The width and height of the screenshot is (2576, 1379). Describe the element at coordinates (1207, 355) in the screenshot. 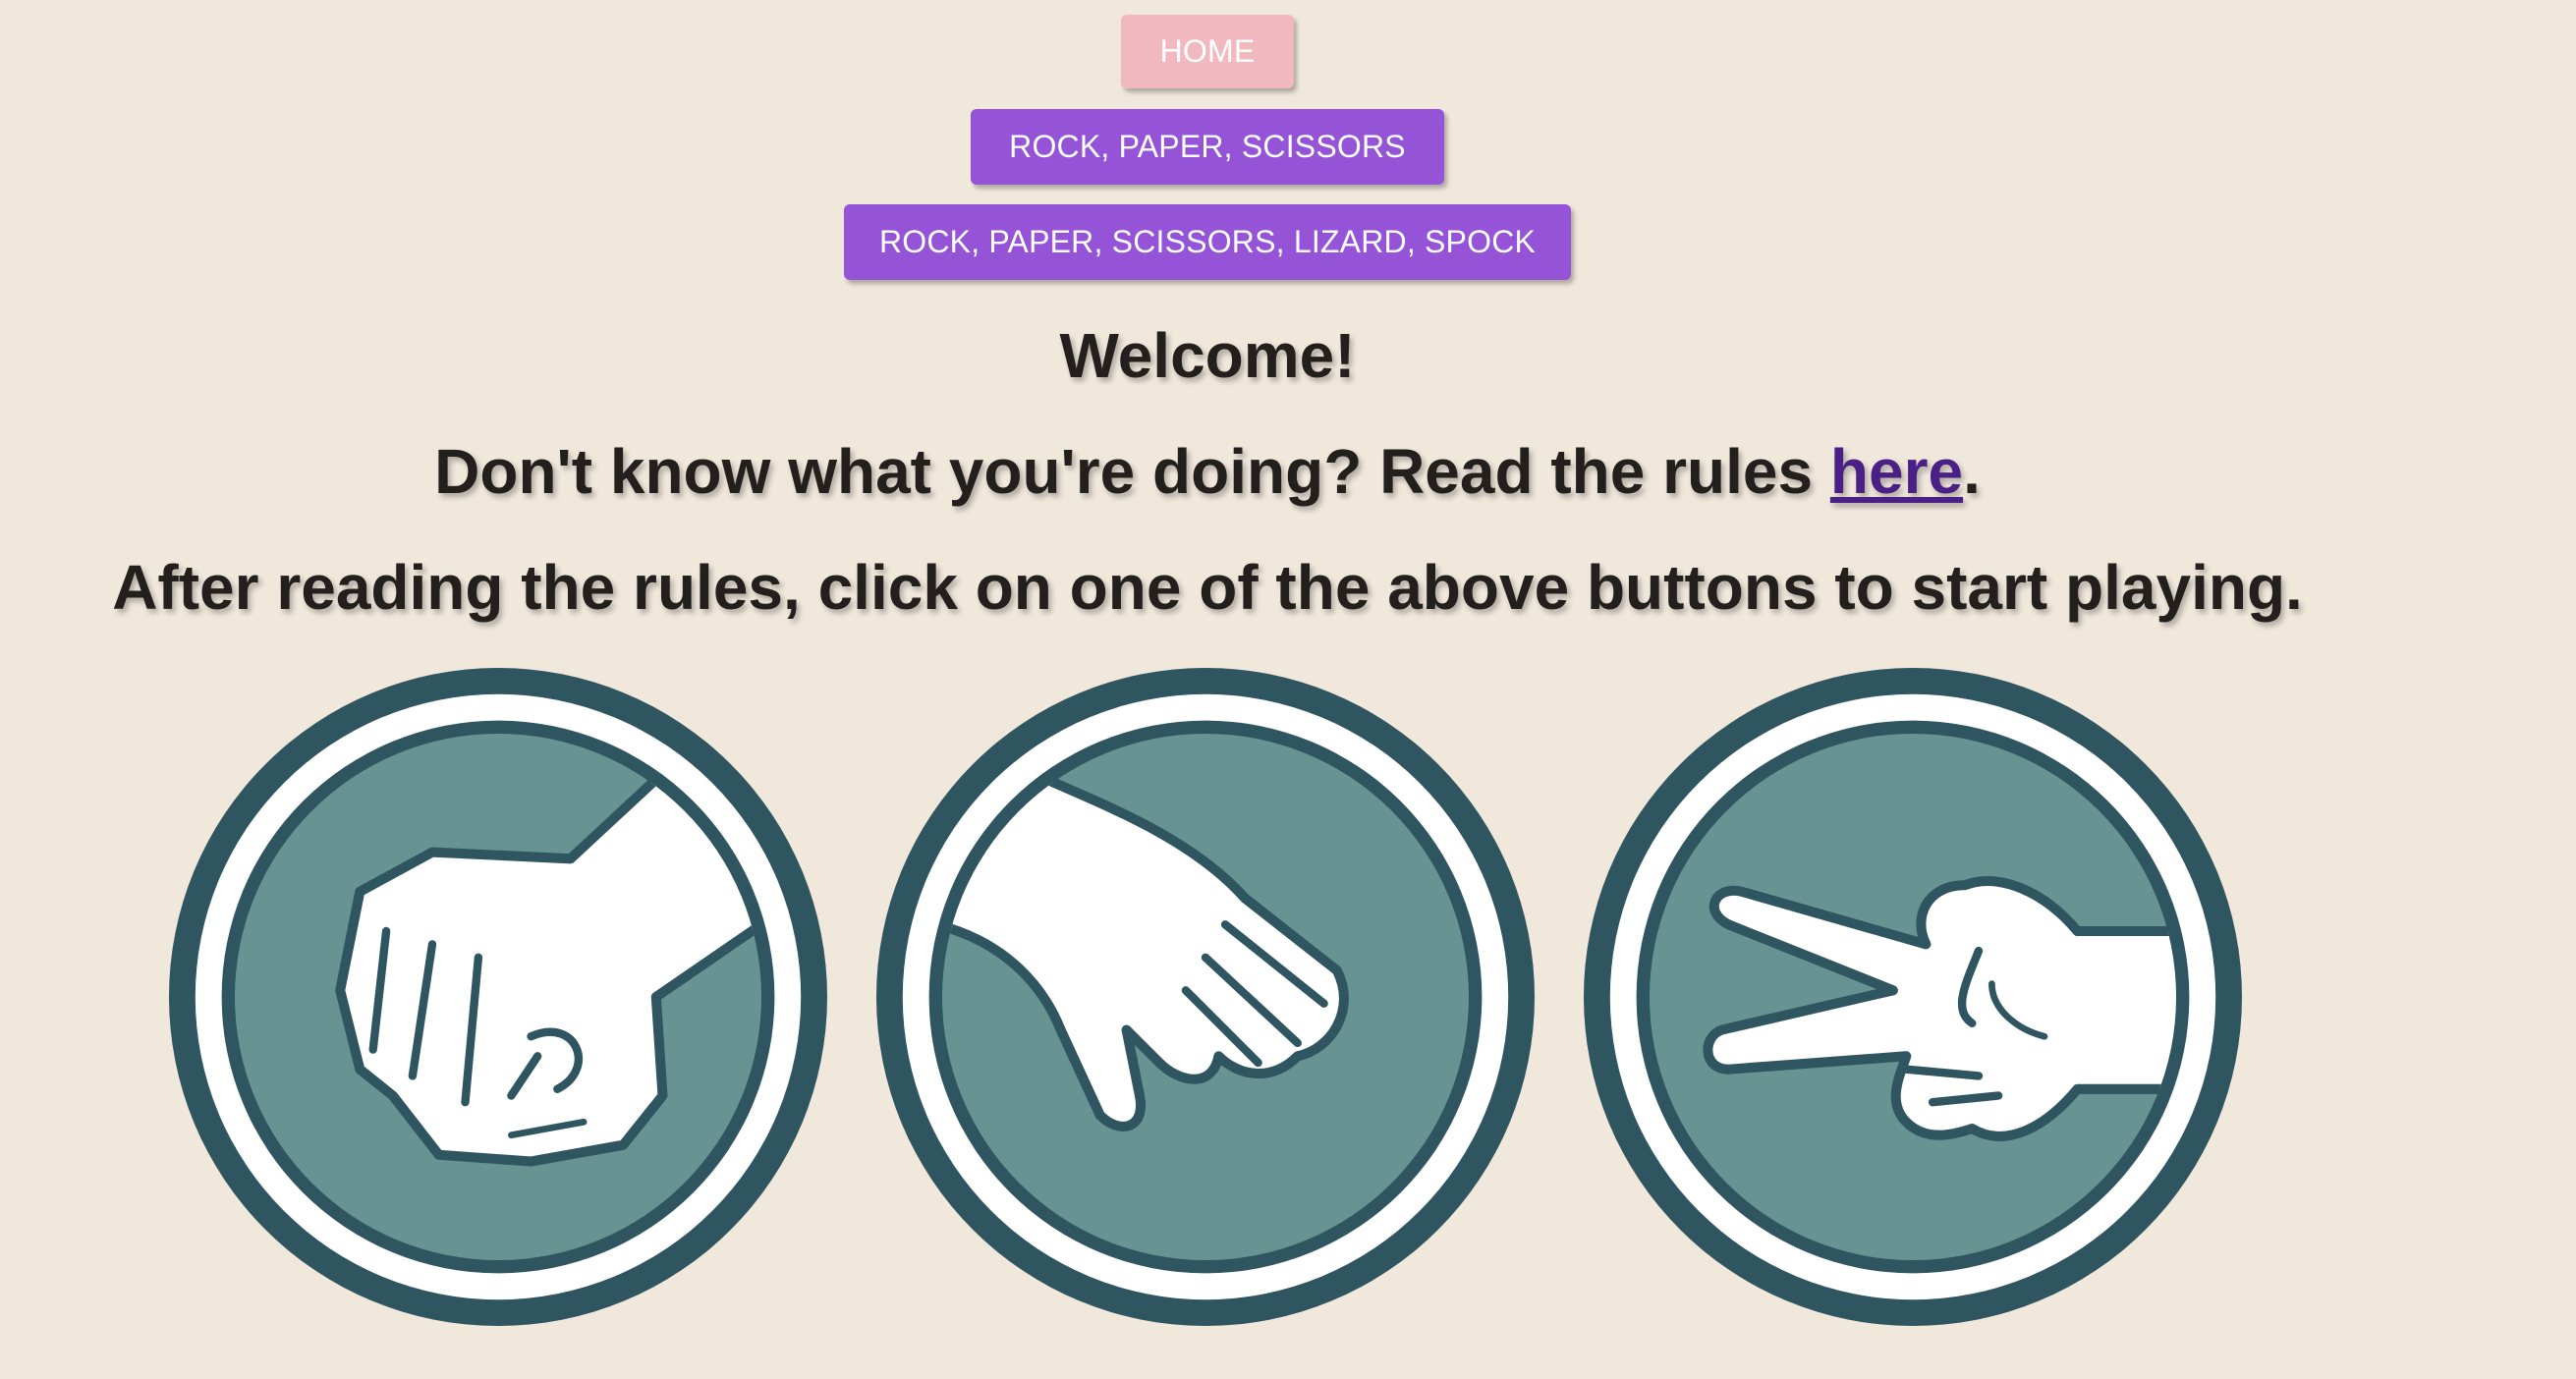

I see `welcome-heading: Welcome!` at that location.